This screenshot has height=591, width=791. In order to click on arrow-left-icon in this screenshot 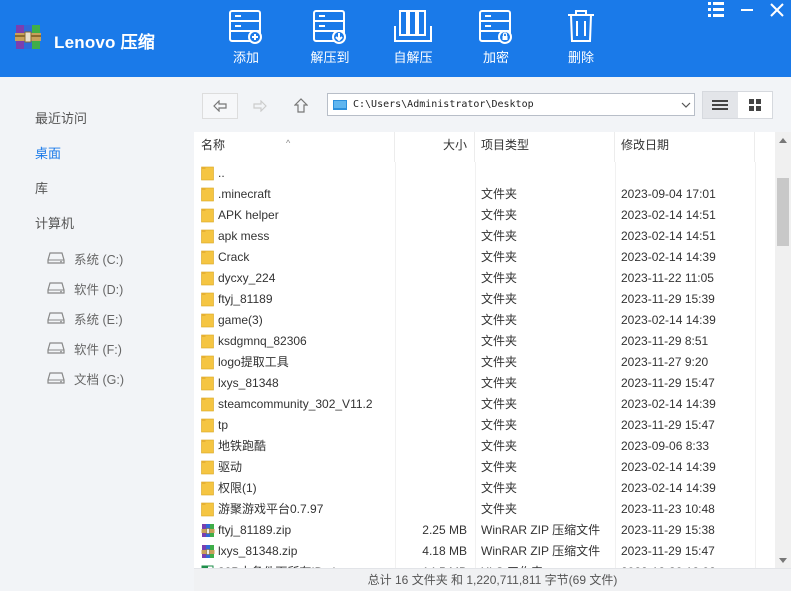, I will do `click(220, 106)`.